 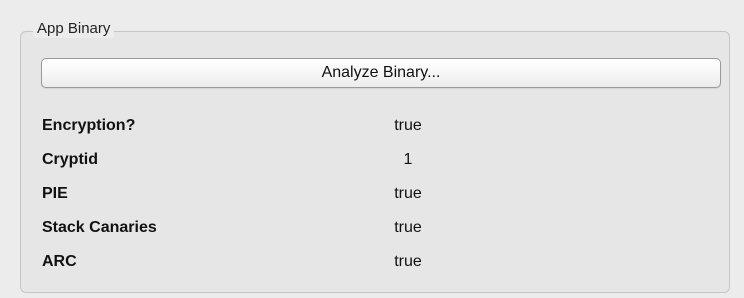 What do you see at coordinates (408, 159) in the screenshot?
I see `property-value: 1` at bounding box center [408, 159].